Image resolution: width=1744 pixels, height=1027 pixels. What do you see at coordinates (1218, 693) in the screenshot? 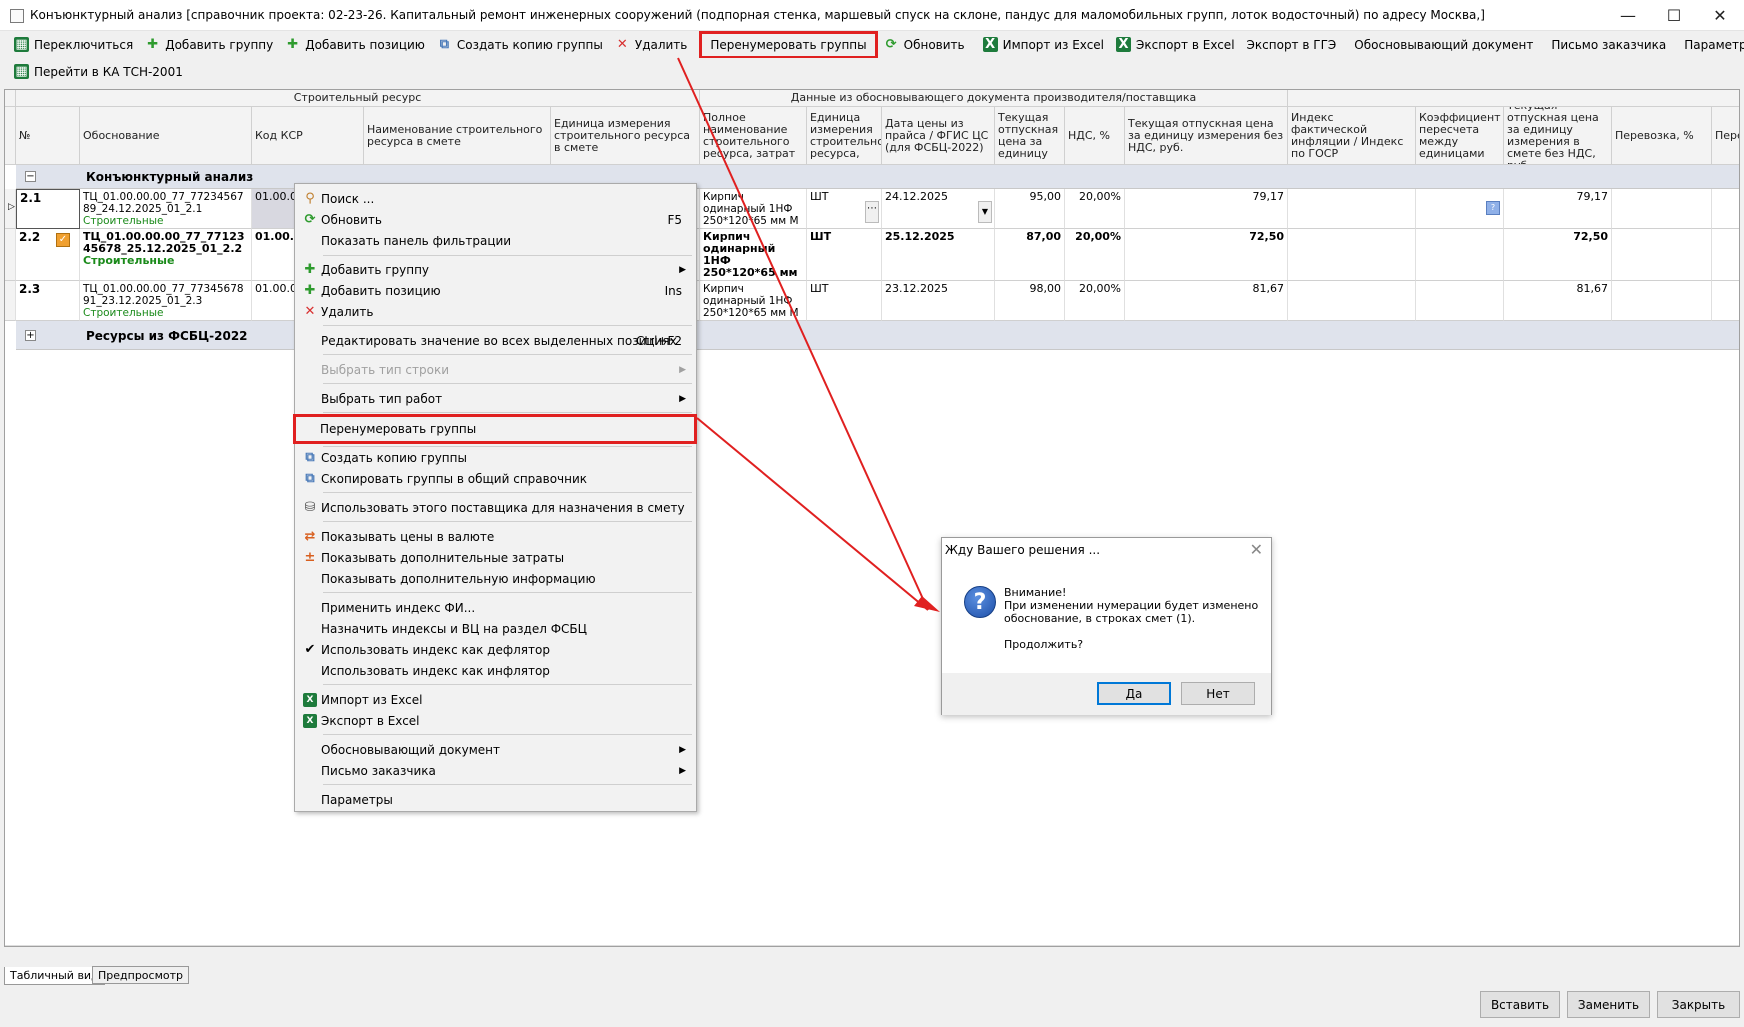
I see `no-button: Нет` at bounding box center [1218, 693].